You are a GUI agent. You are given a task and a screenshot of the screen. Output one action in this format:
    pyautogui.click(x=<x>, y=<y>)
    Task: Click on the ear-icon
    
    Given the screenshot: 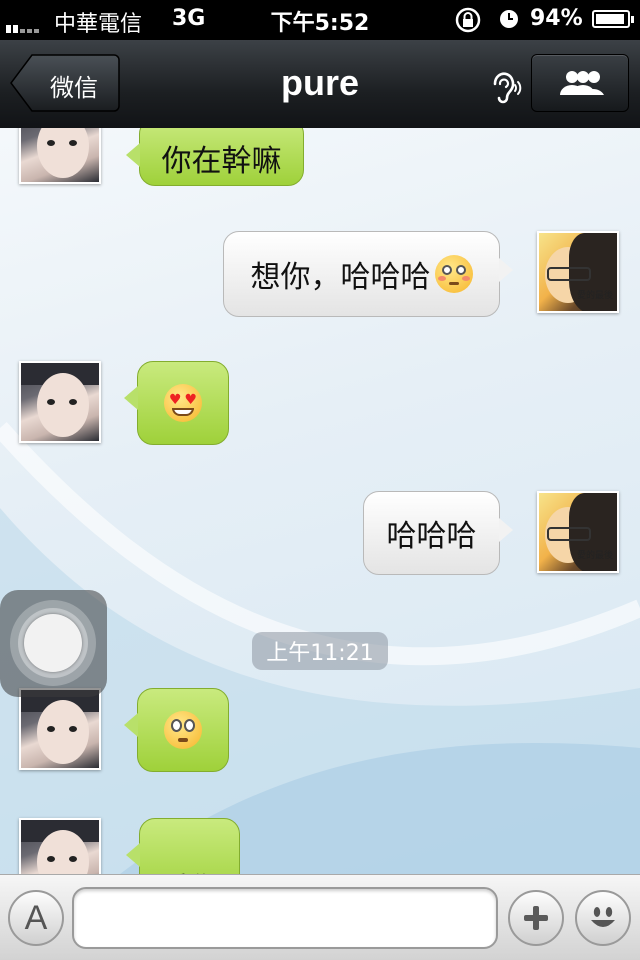 What is the action you would take?
    pyautogui.click(x=504, y=86)
    